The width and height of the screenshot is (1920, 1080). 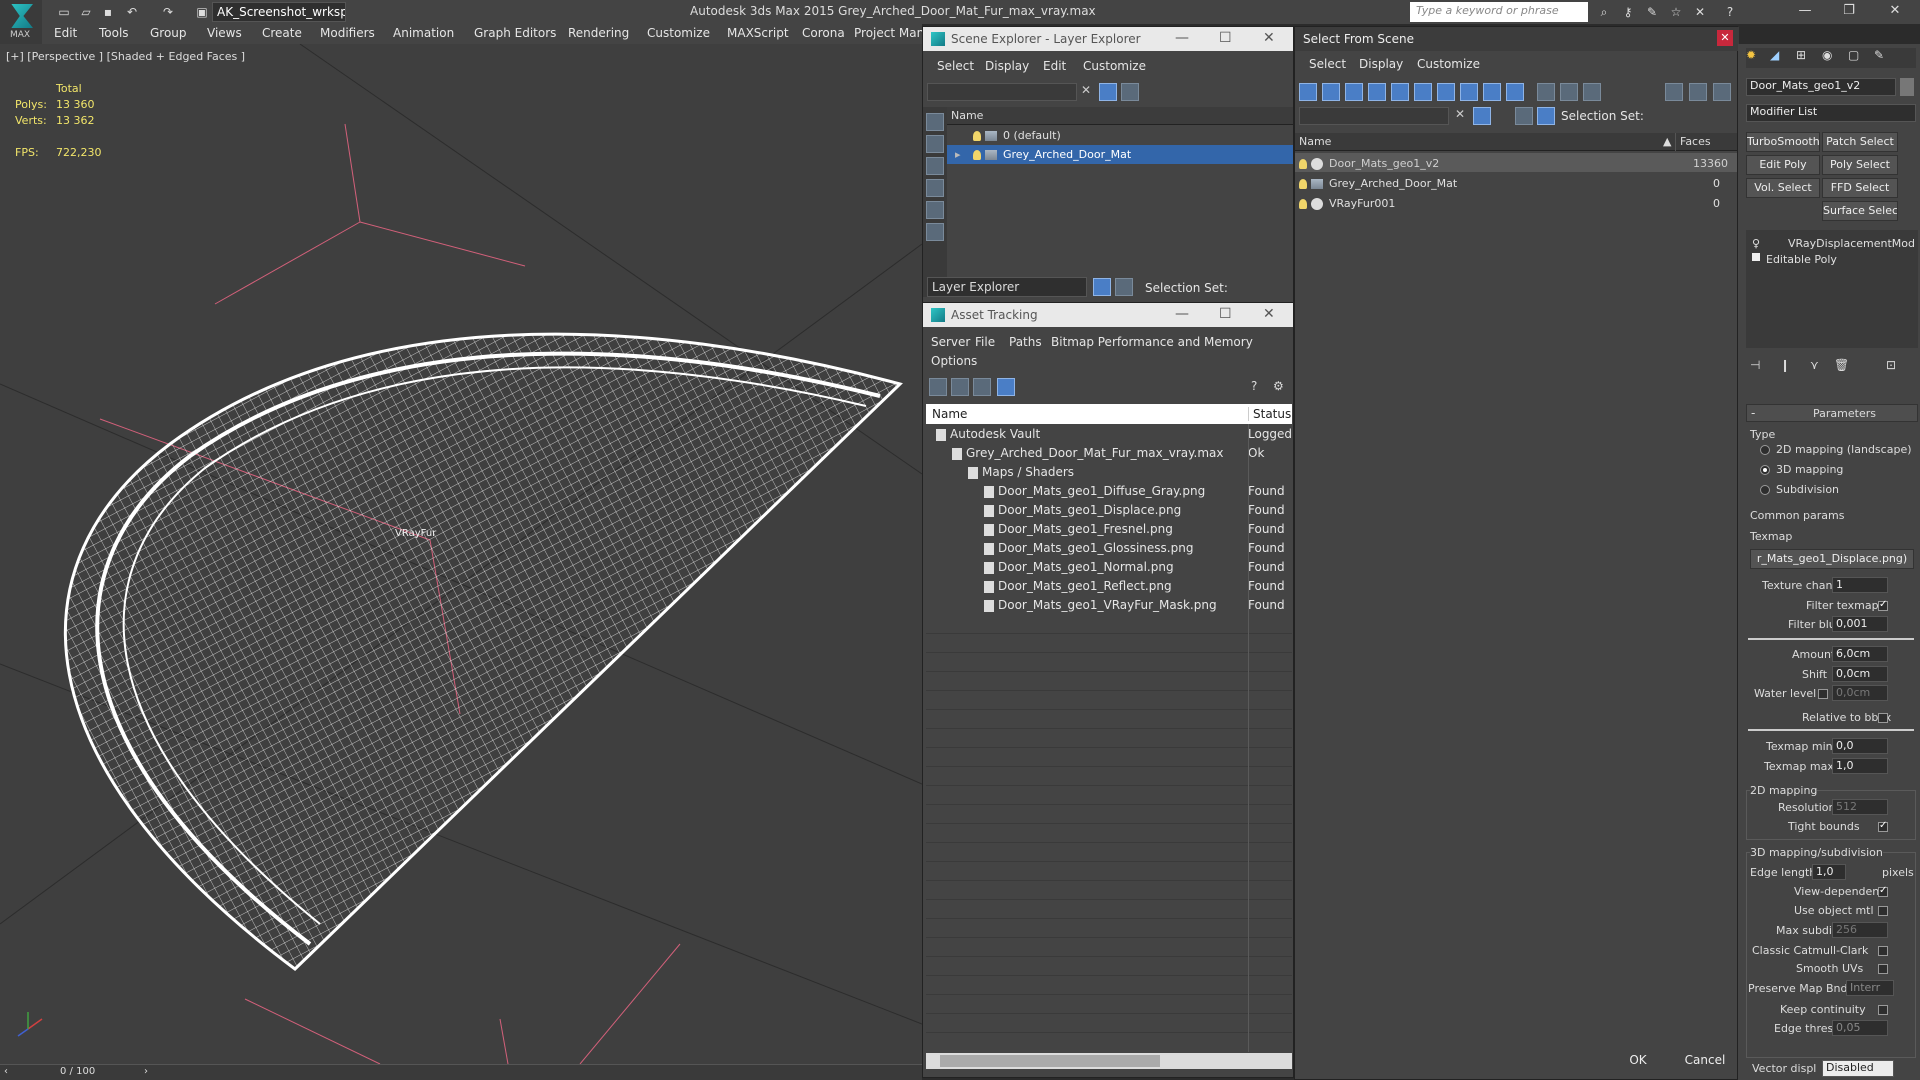 What do you see at coordinates (1860, 142) in the screenshot?
I see `patch-select-button: Patch Select` at bounding box center [1860, 142].